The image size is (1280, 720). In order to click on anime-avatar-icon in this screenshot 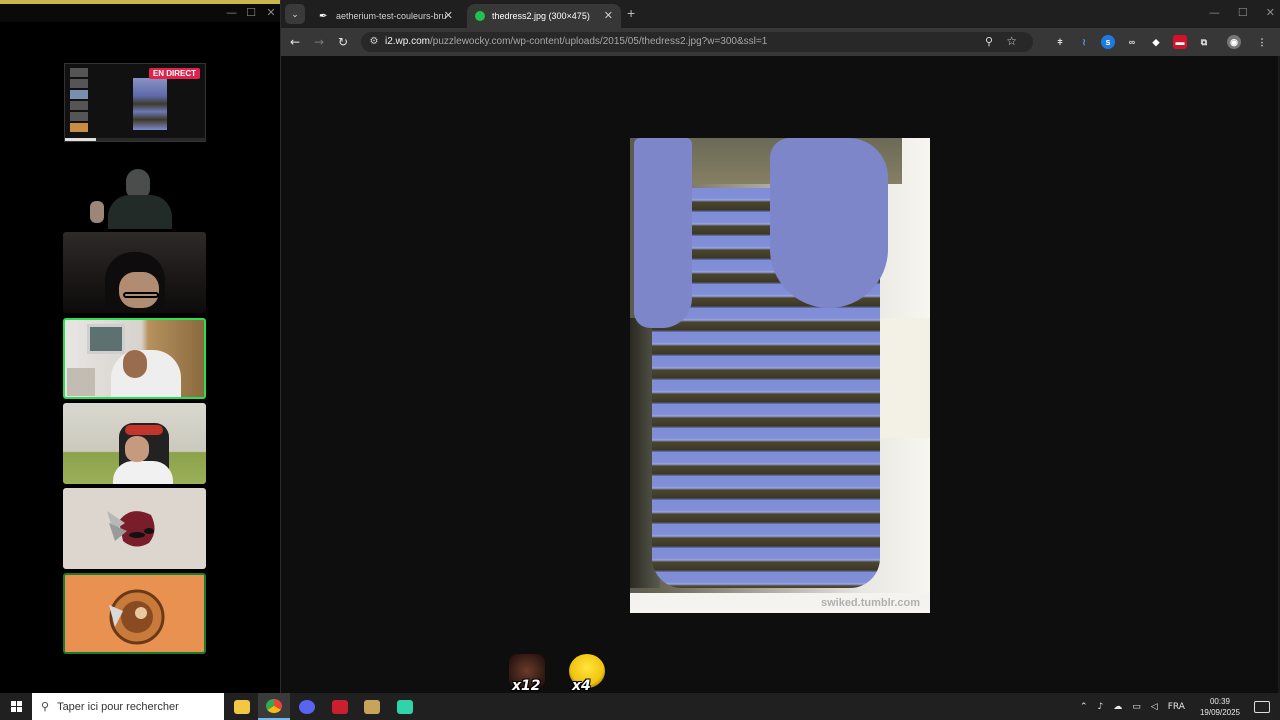, I will do `click(131, 529)`.